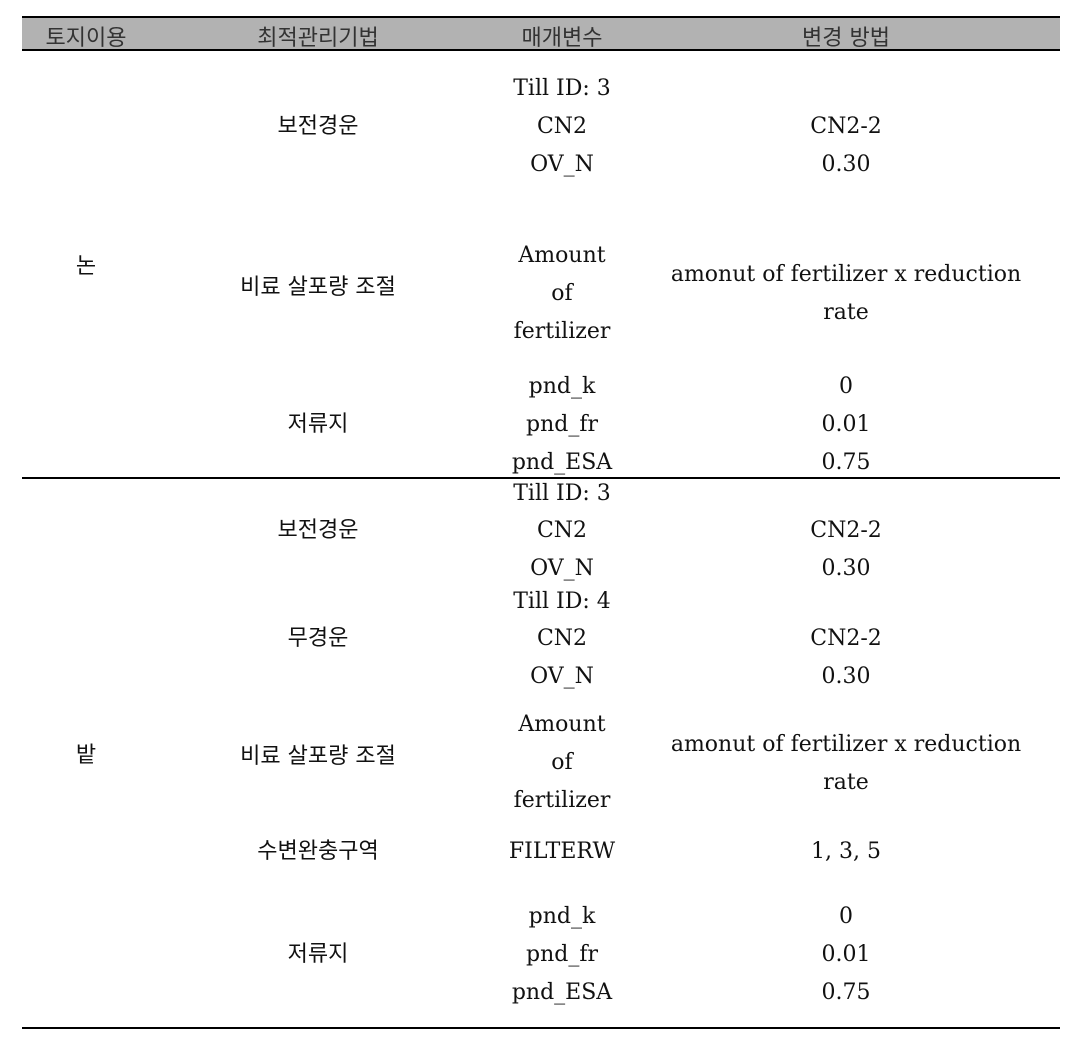  Describe the element at coordinates (562, 601) in the screenshot. I see `param-till-id: Till ID: 4` at that location.